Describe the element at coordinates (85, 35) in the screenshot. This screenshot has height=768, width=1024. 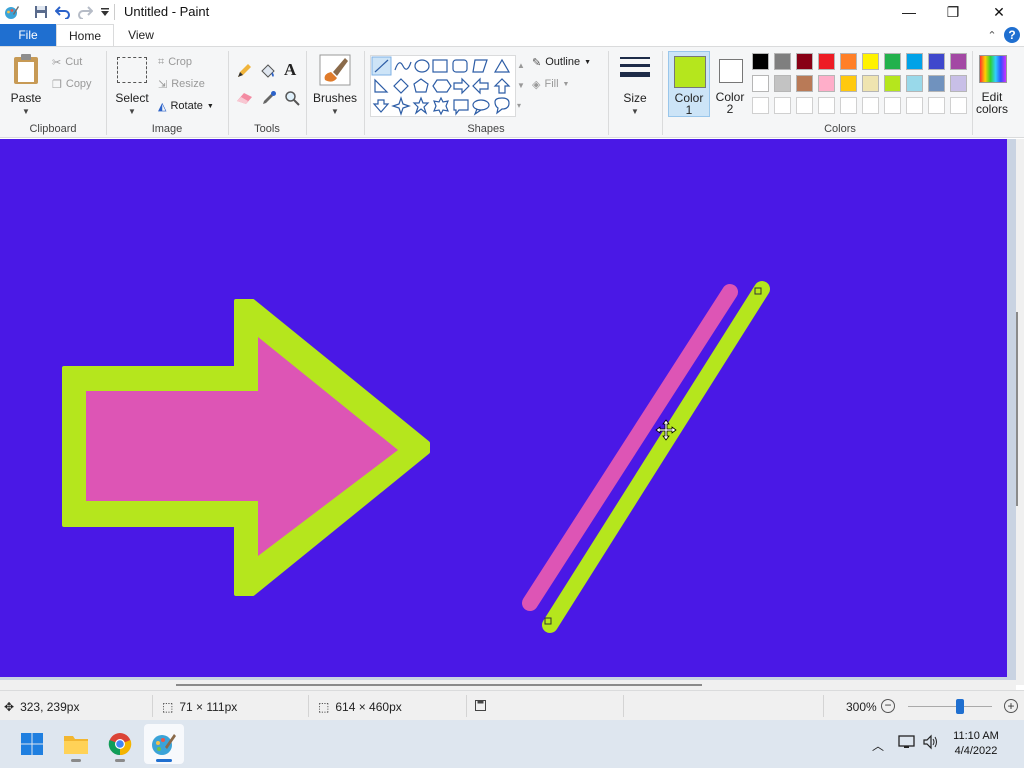
I see `tab-home: Home` at that location.